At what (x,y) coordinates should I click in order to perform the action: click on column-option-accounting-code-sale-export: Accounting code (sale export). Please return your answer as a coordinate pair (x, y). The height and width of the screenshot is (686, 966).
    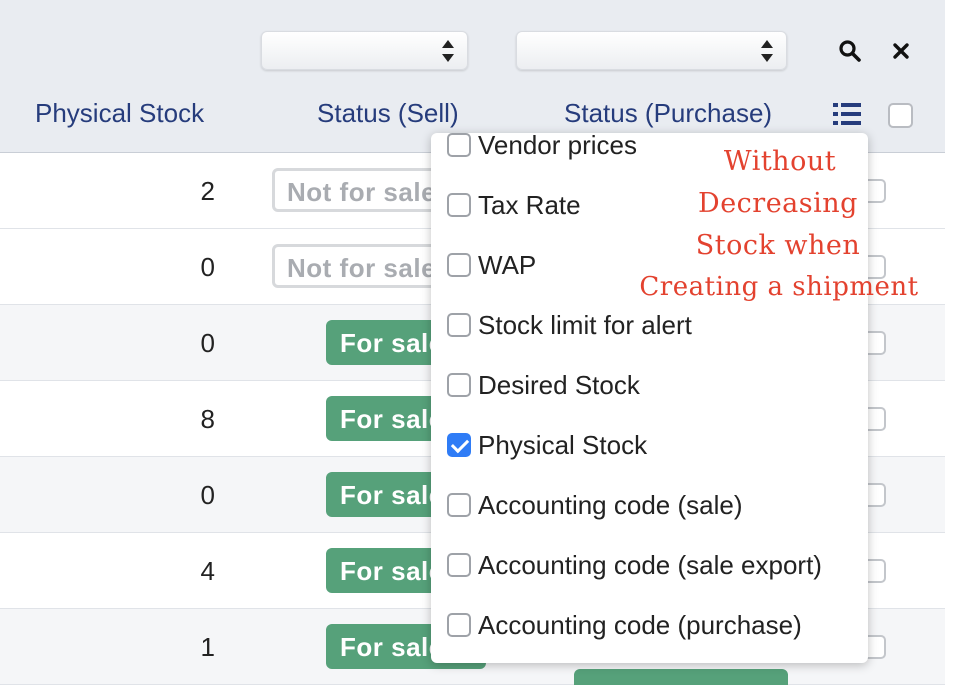
    Looking at the image, I should click on (634, 565).